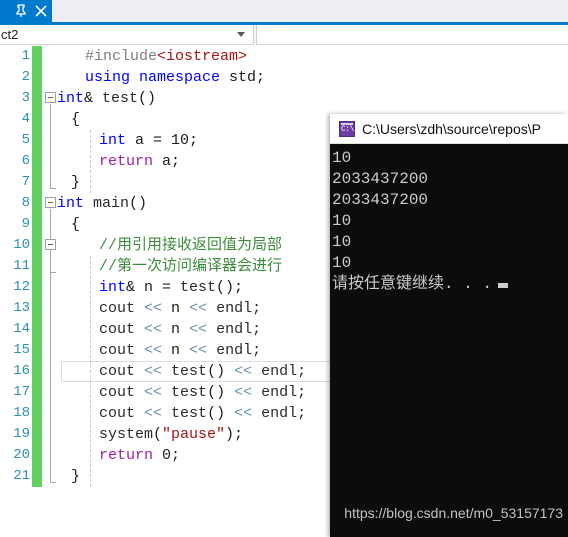 The image size is (568, 537). I want to click on indent-guide, so click(90, 161).